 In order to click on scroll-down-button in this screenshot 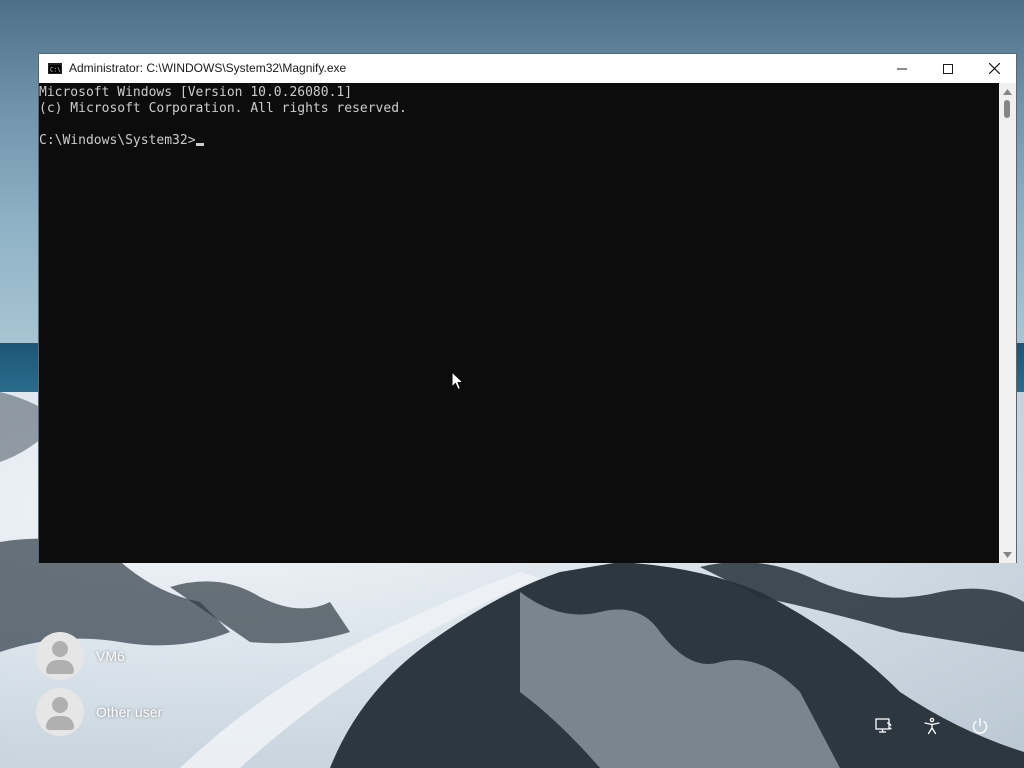, I will do `click(1007, 554)`.